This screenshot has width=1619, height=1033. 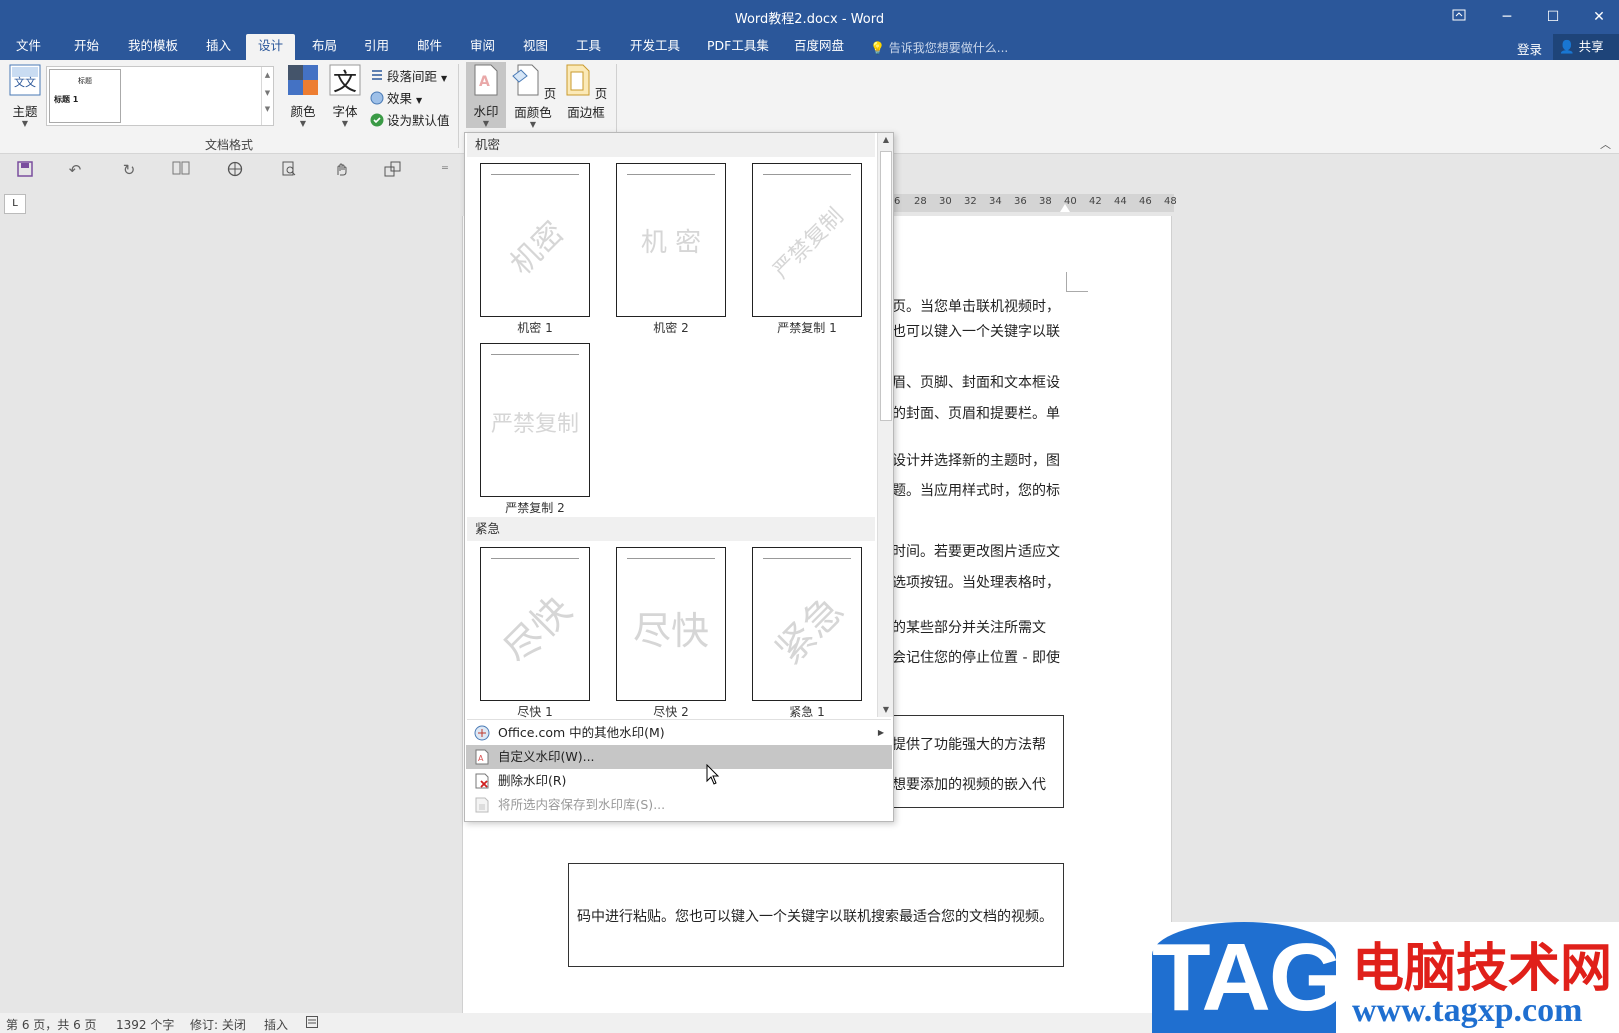 What do you see at coordinates (1045, 201) in the screenshot?
I see `ruler-tick: 38` at bounding box center [1045, 201].